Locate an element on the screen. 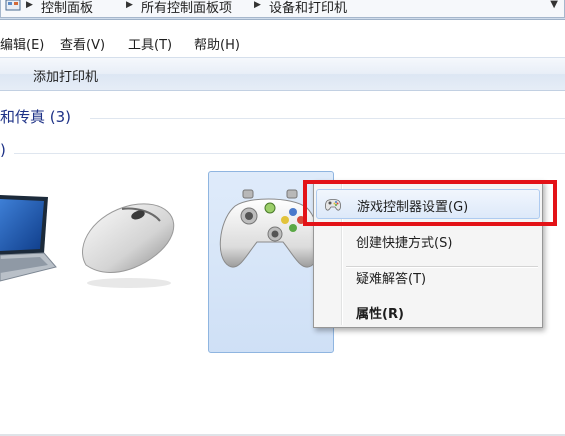  address-box: ▶ 控制面板 ▶ 所有控制面板项 ▶ 设备和打印机 ▼ is located at coordinates (282, 9).